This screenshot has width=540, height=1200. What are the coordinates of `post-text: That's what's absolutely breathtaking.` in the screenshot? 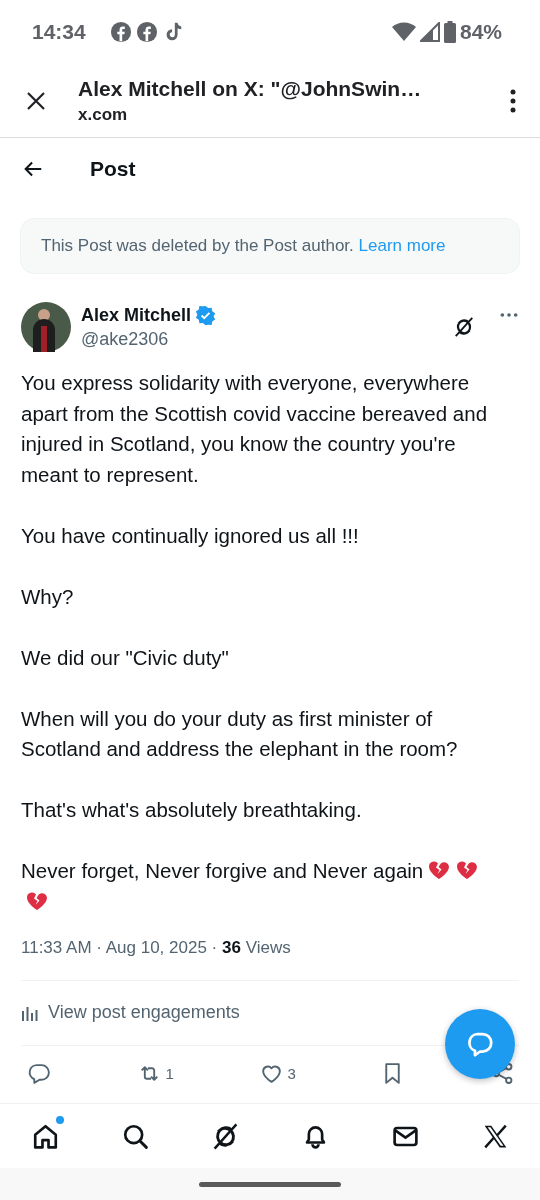 It's located at (192, 810).